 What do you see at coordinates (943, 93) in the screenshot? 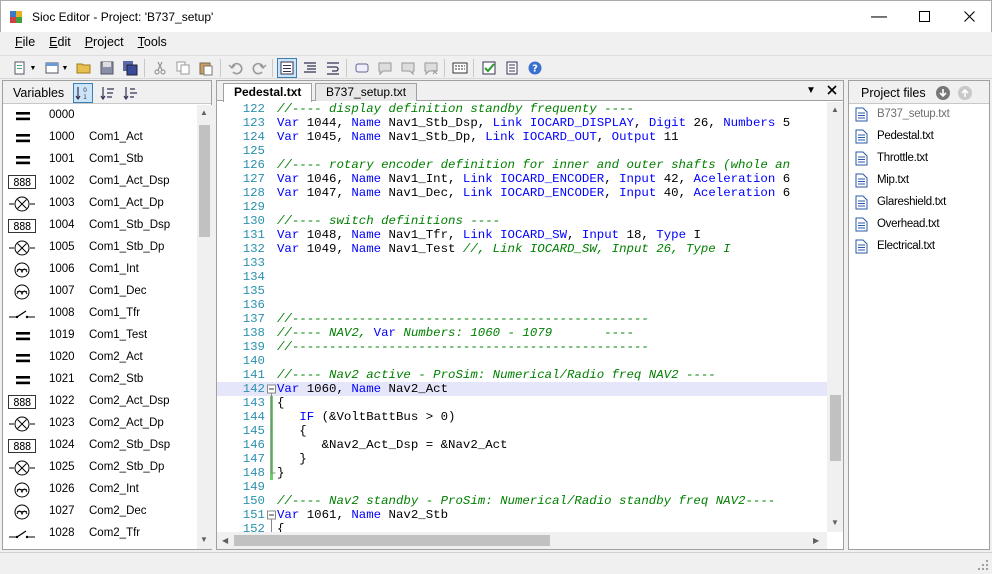
I see `move-down-button` at bounding box center [943, 93].